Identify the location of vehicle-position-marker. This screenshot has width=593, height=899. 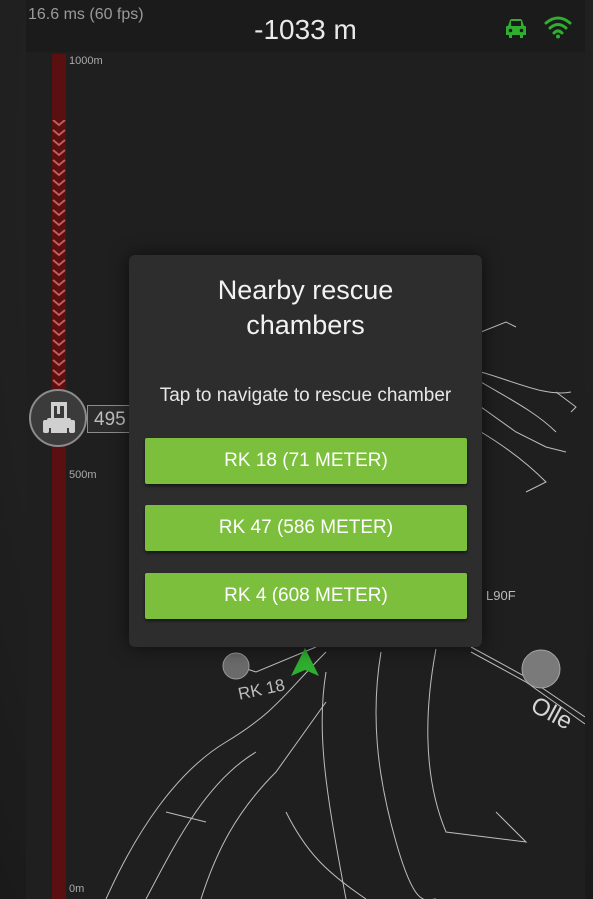
(58, 418).